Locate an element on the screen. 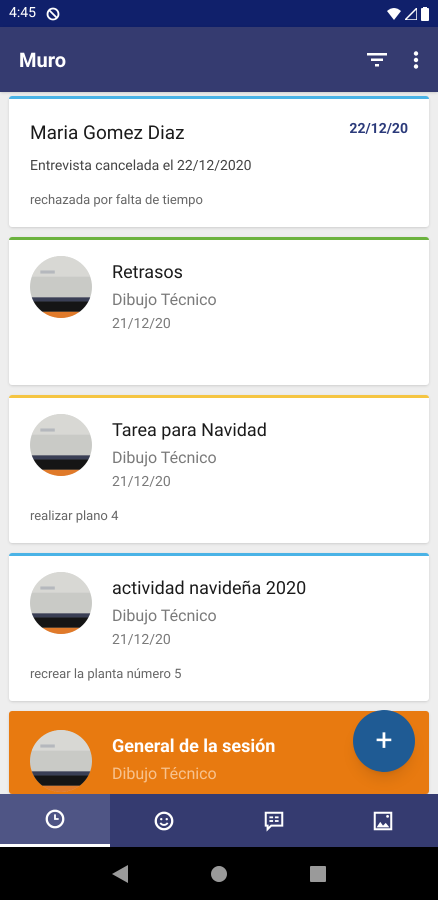  bottom-tab is located at coordinates (55, 820).